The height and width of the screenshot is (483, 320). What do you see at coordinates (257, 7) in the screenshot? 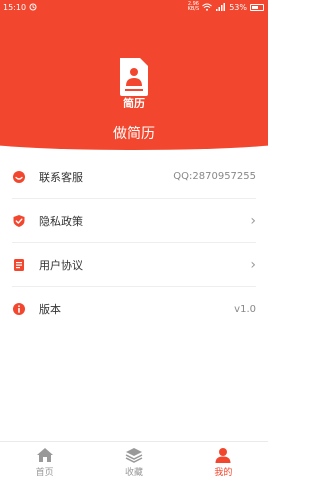
I see `battery-icon` at bounding box center [257, 7].